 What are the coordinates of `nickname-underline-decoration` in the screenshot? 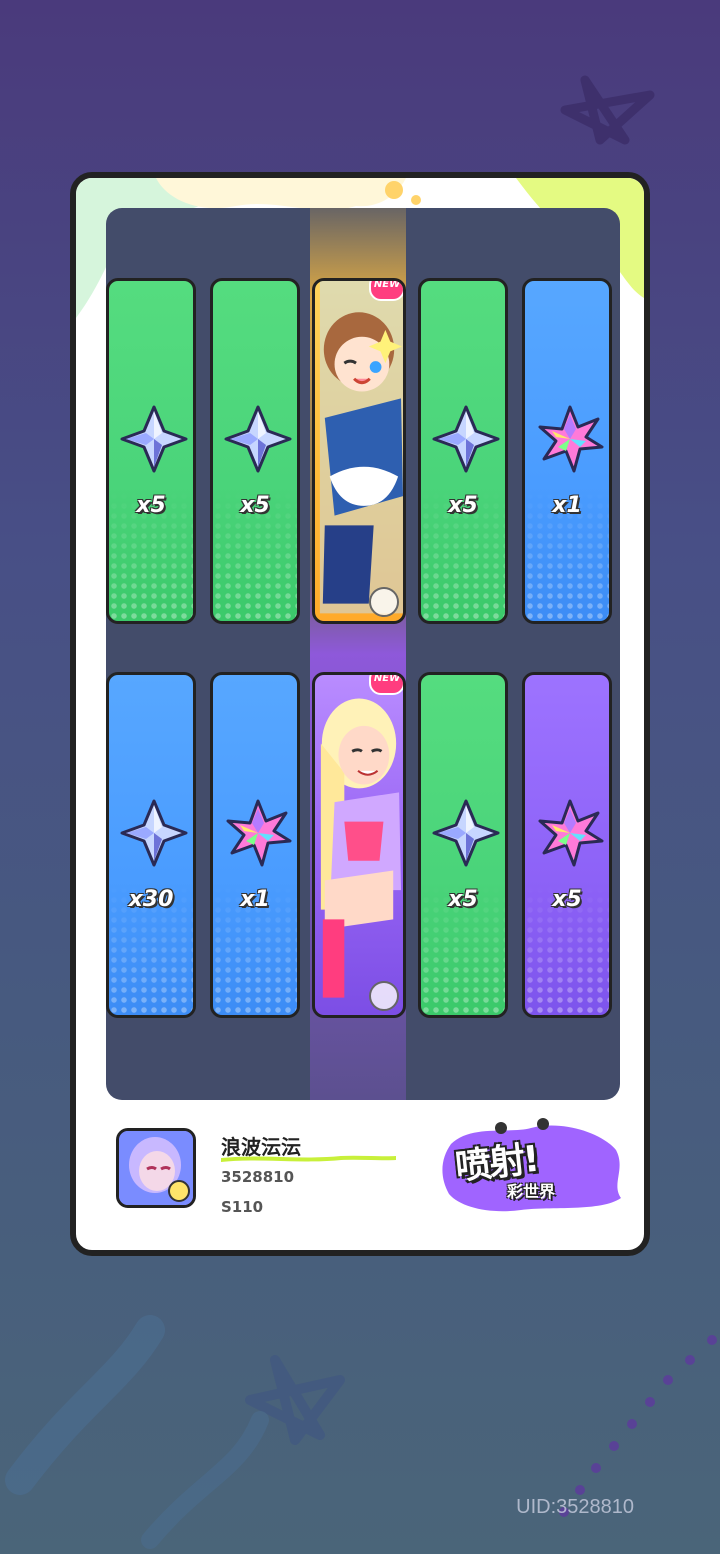 It's located at (308, 1158).